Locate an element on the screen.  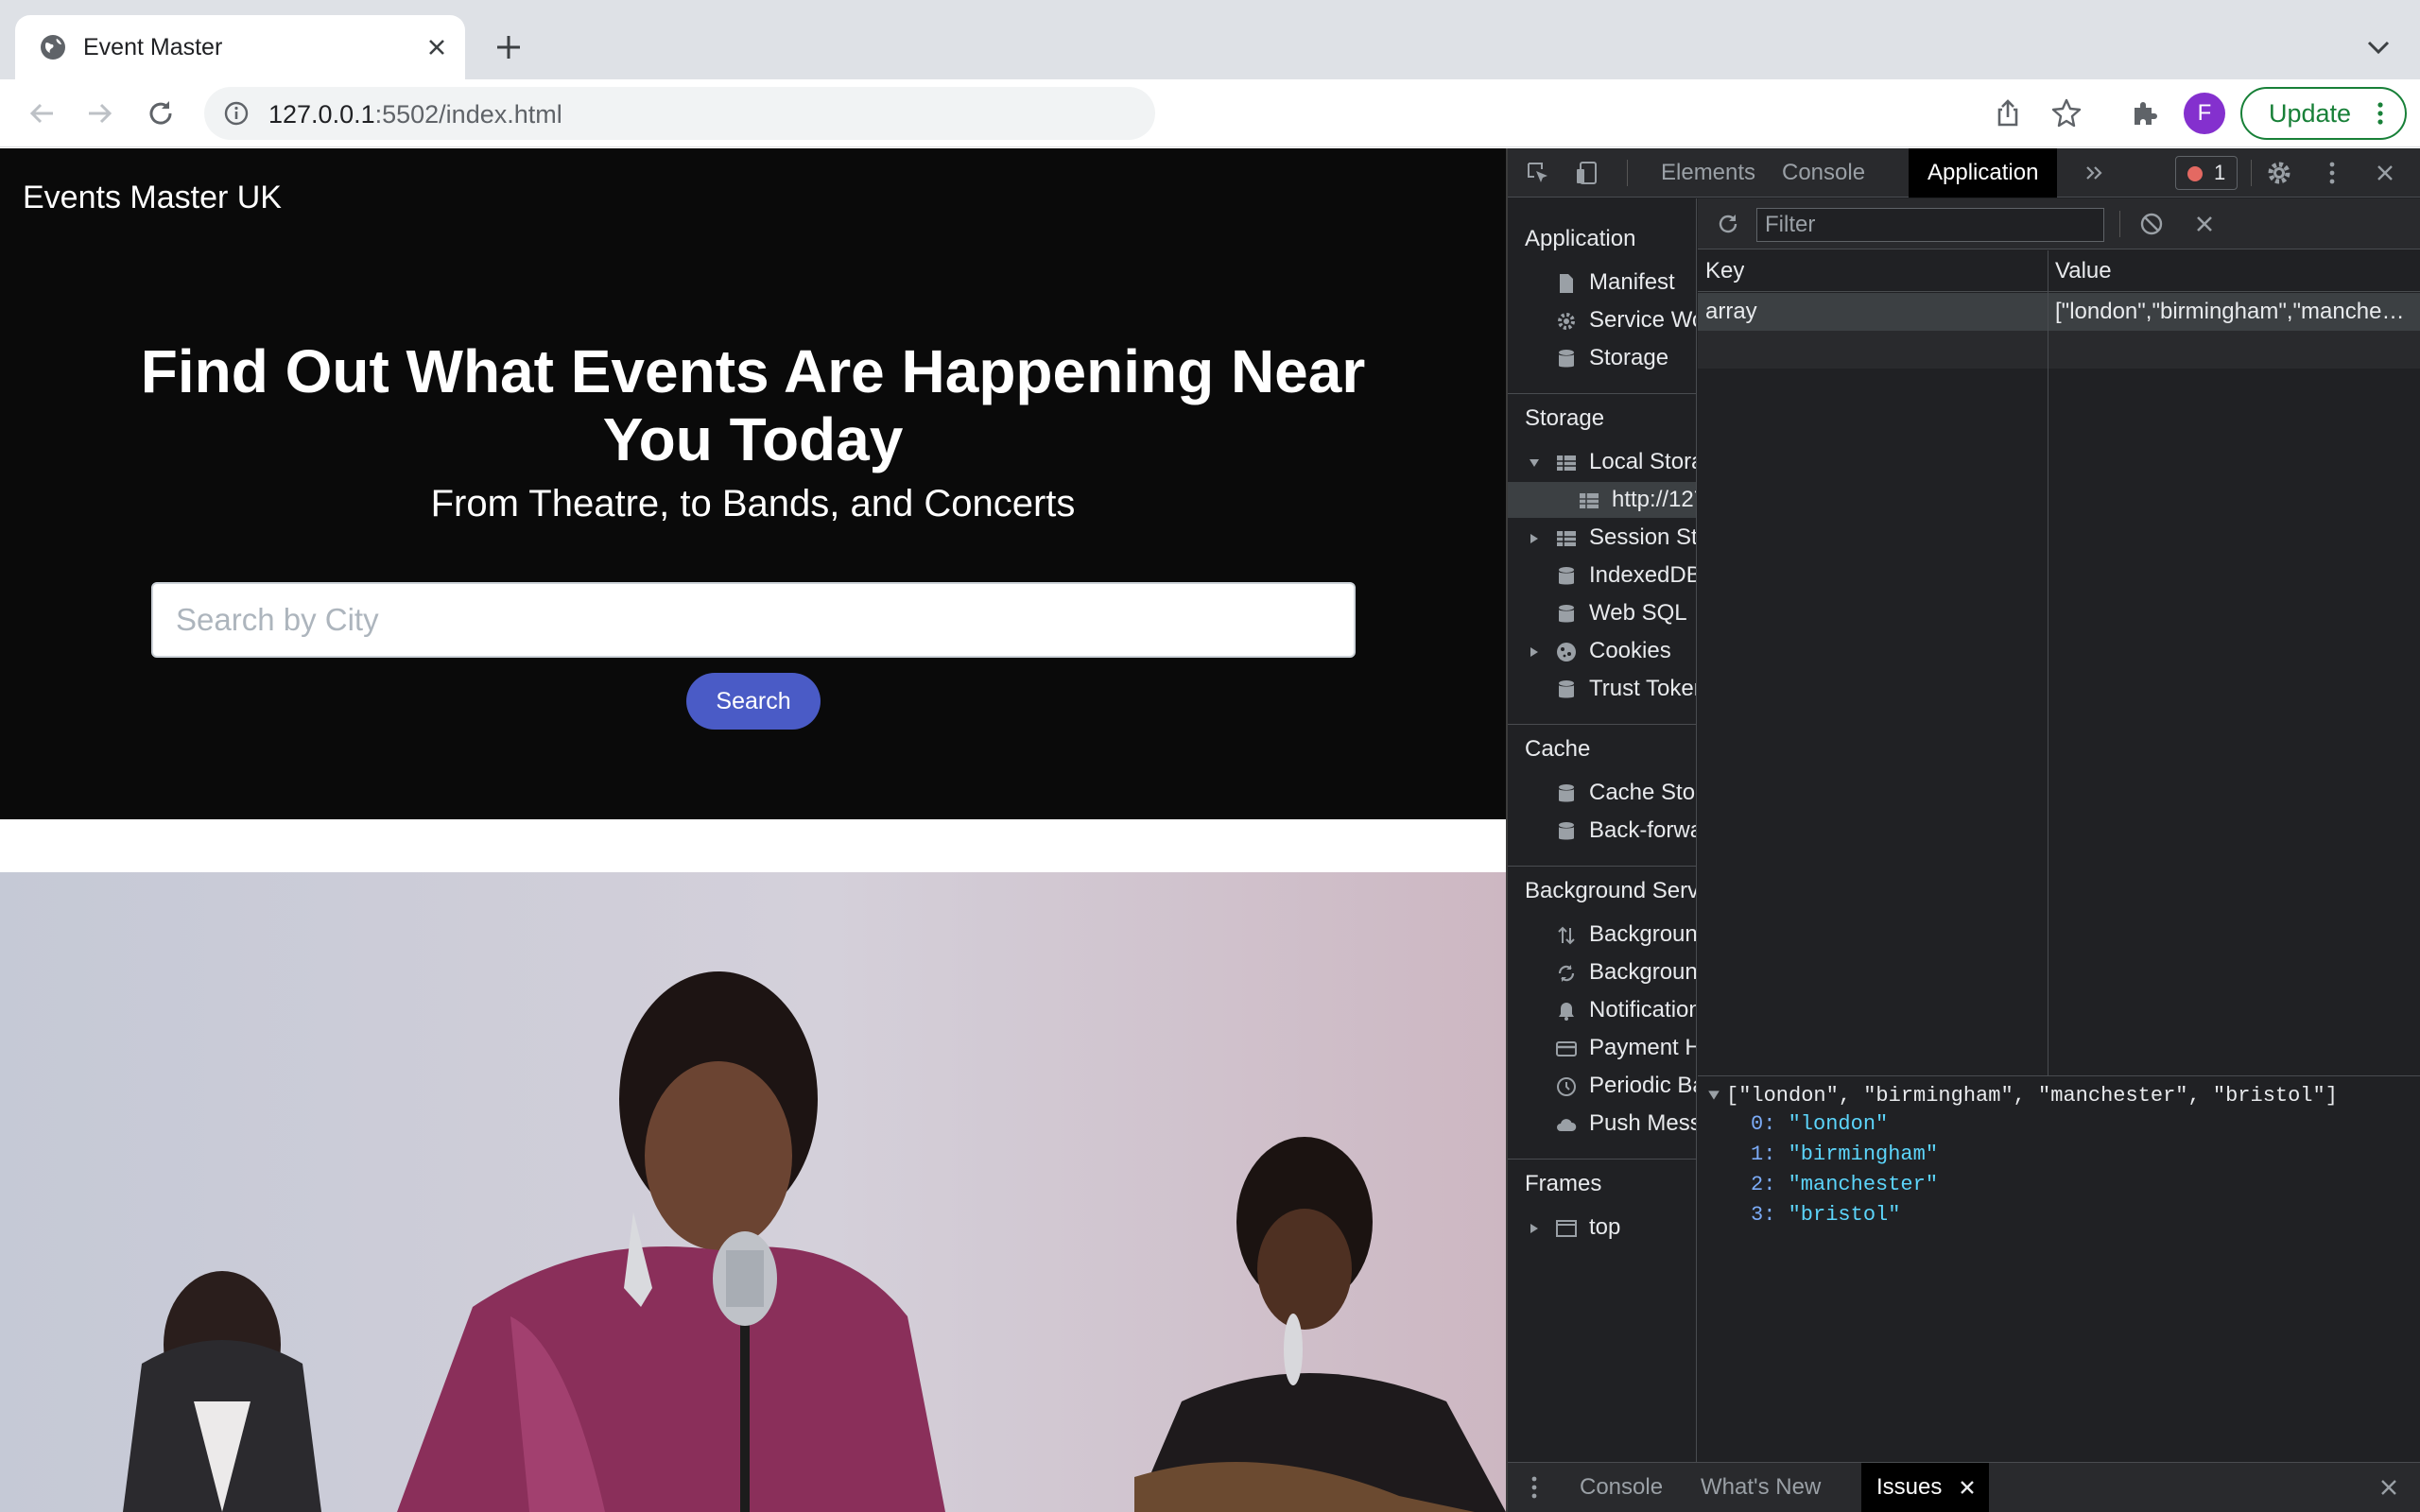
sidebar-item-web-sql: Web SQL is located at coordinates (1602, 613).